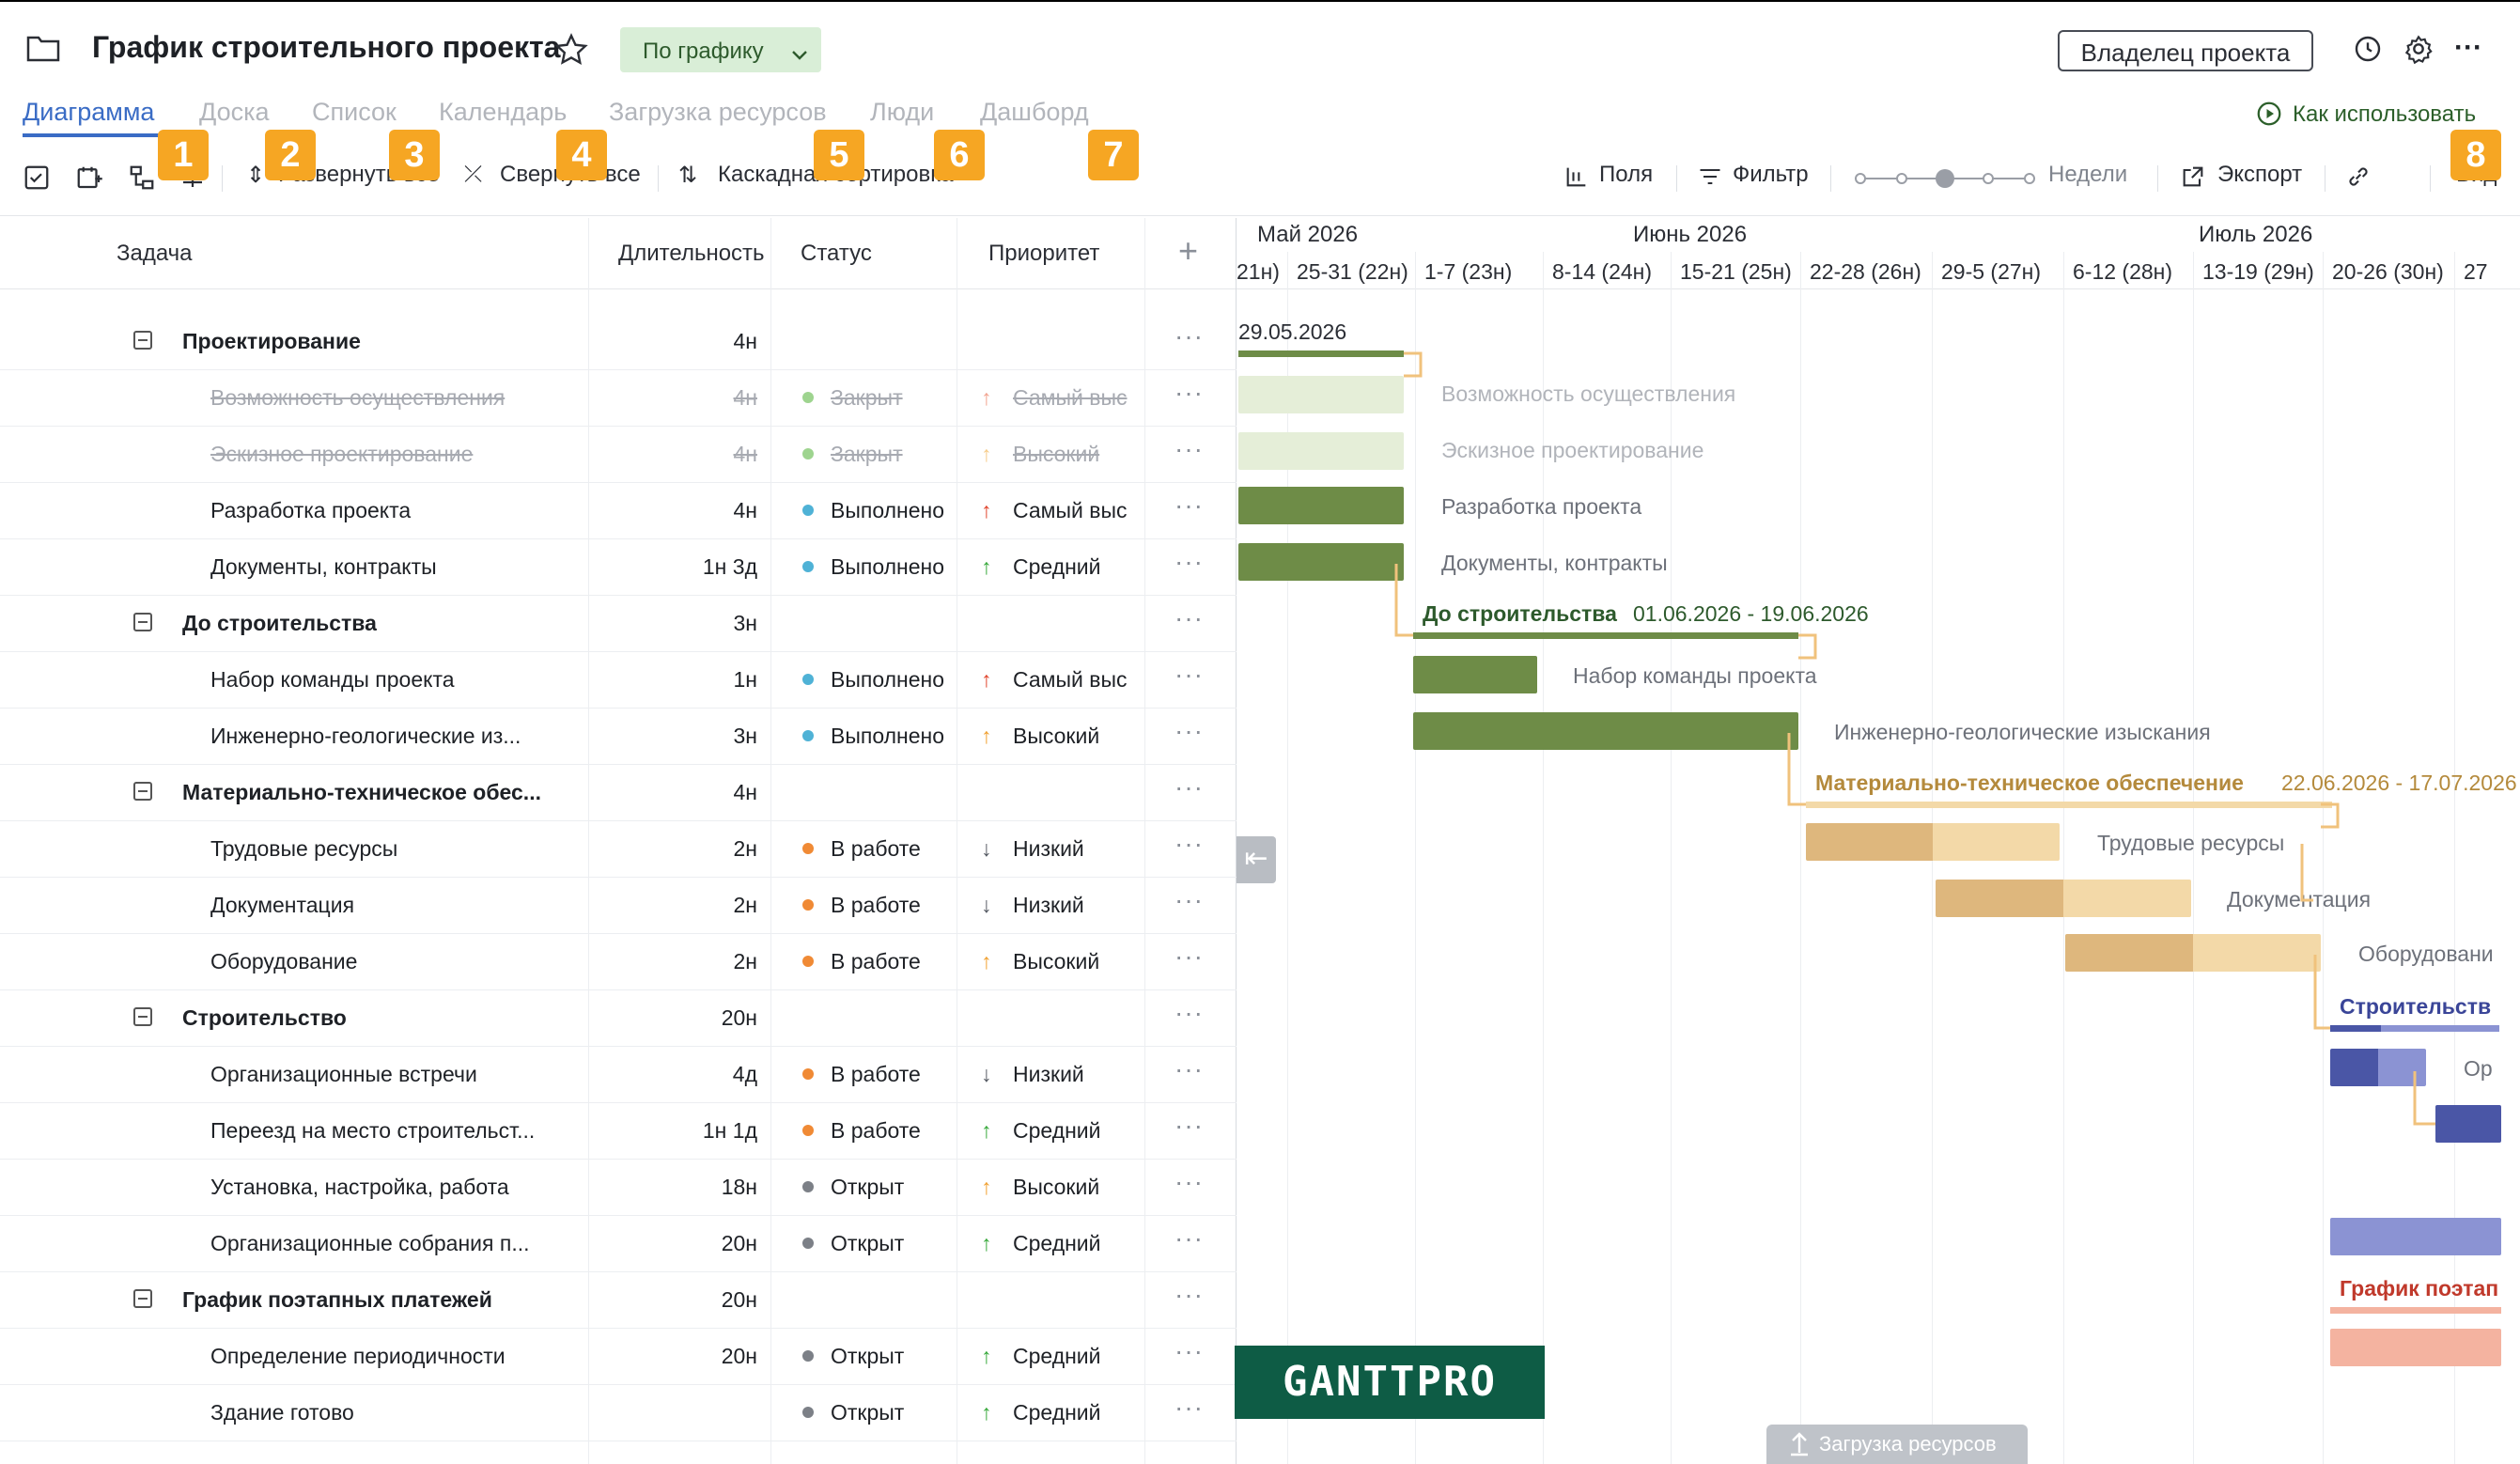 The height and width of the screenshot is (1464, 2520). I want to click on collapse-grid-button: ⇤, so click(1256, 860).